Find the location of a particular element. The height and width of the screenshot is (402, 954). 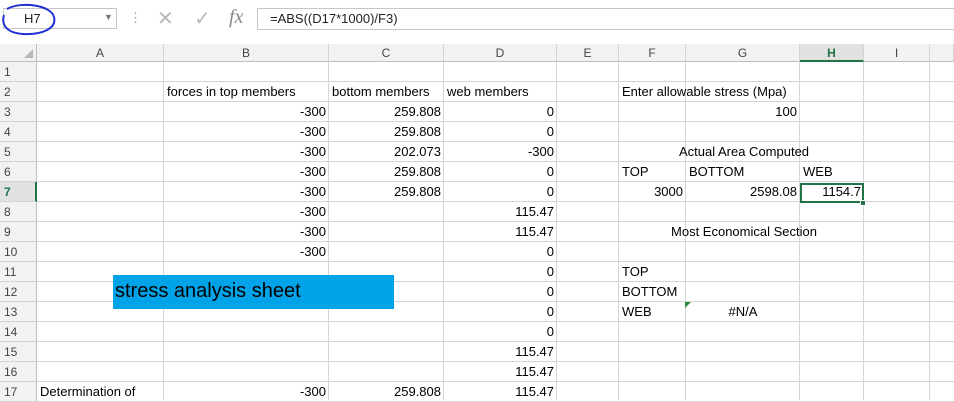

active-cell-selection is located at coordinates (832, 193).